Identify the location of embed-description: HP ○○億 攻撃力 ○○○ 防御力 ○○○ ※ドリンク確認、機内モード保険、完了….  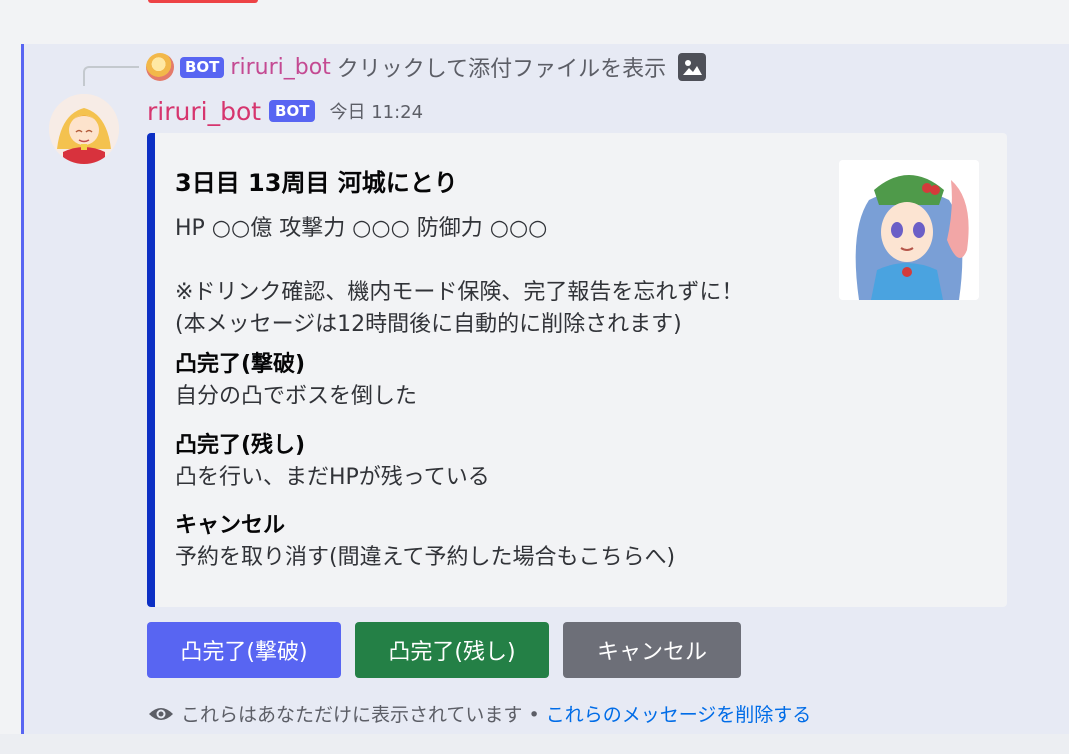
(495, 277).